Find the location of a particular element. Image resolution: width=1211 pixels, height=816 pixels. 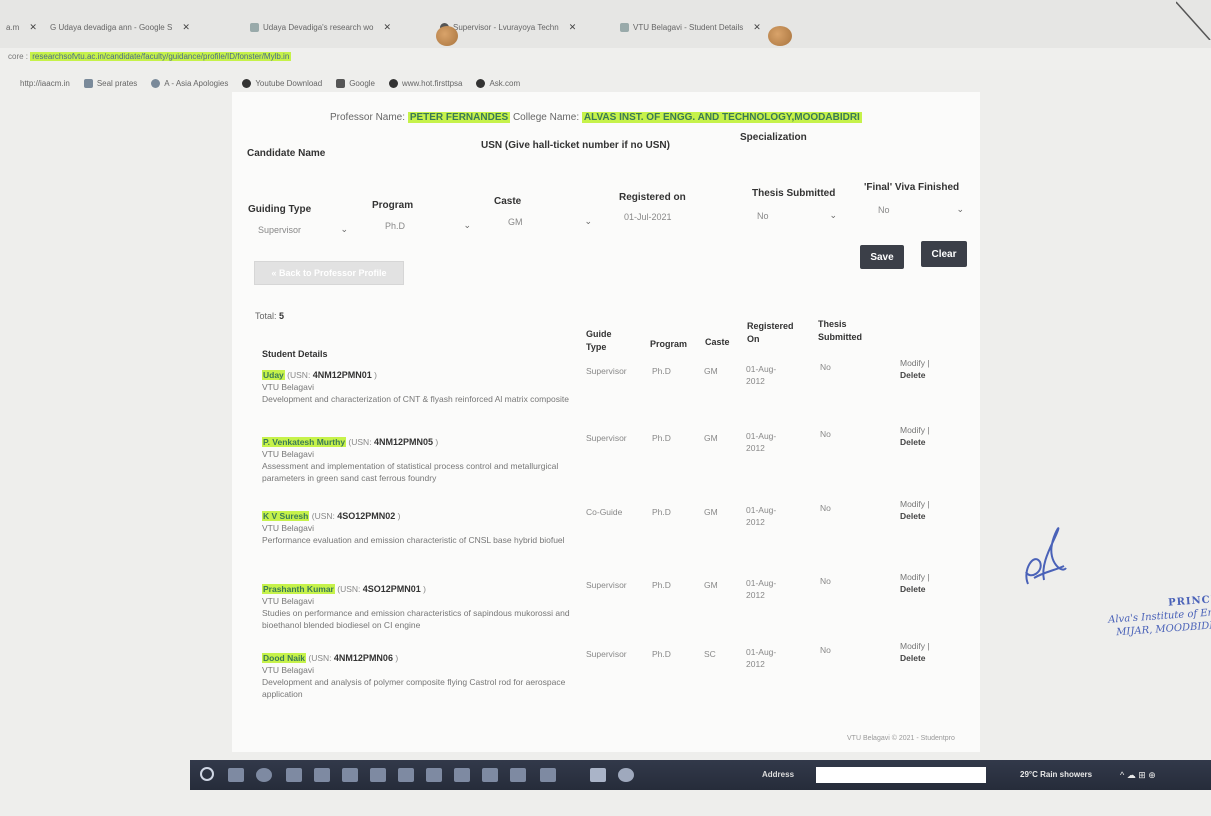

student-usn: 4NM12PMN06 is located at coordinates (363, 658).